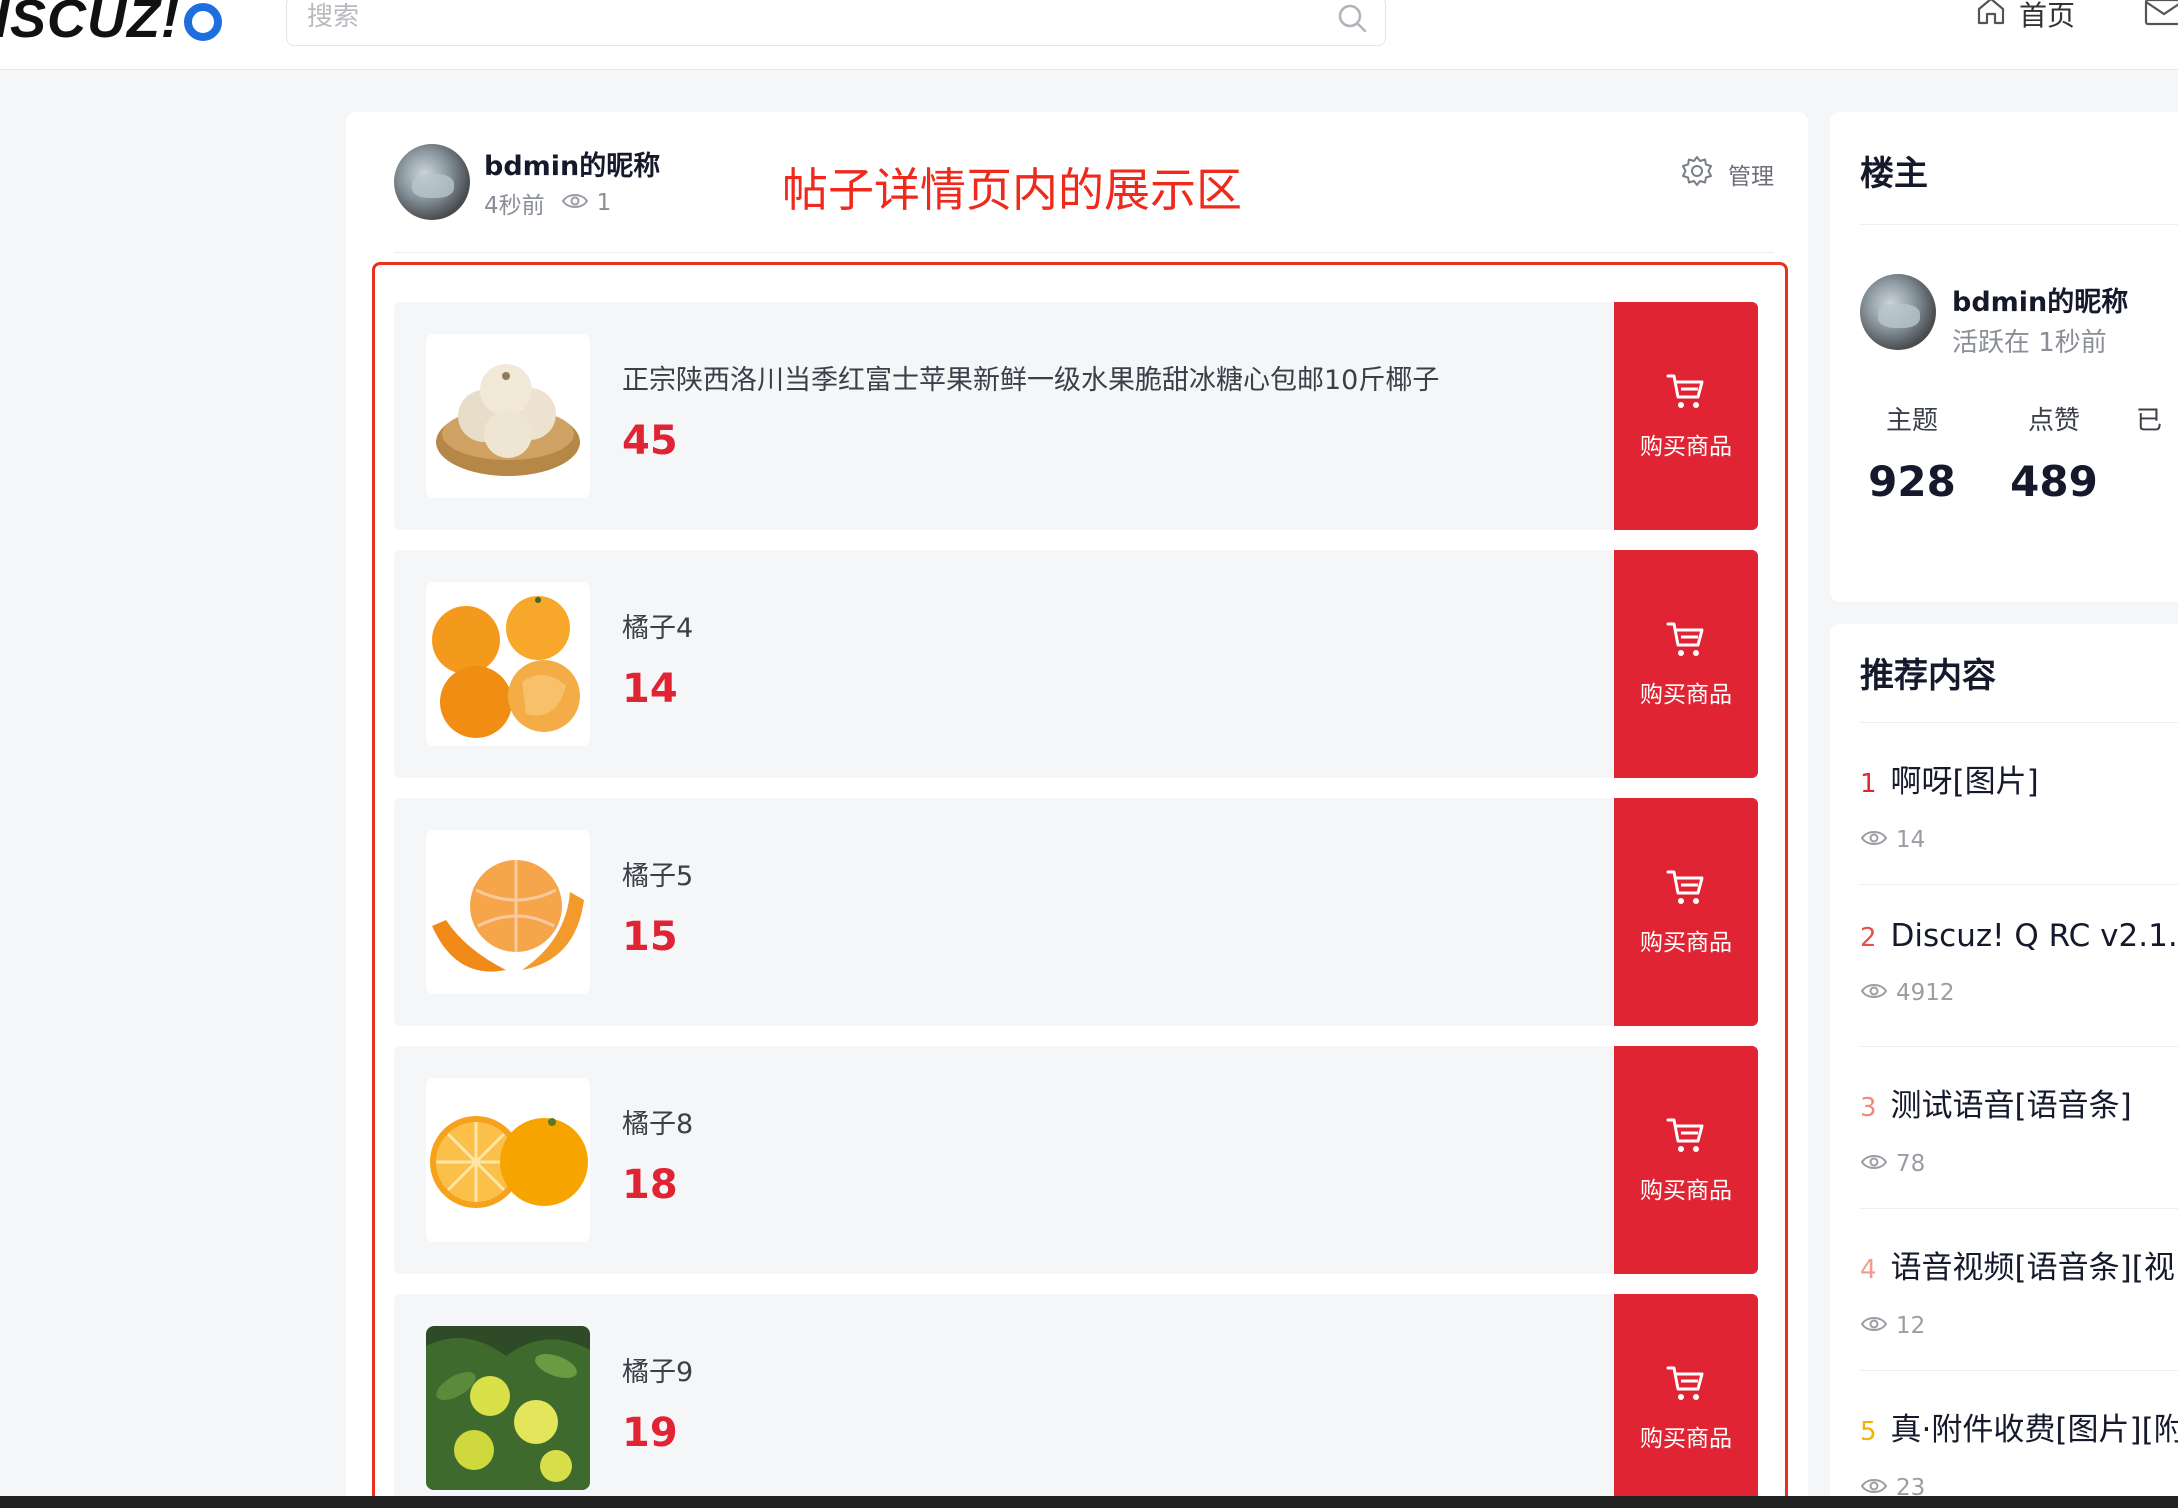 This screenshot has width=2178, height=1508. I want to click on product-card: 橘子9 19 购买商品, so click(1076, 1401).